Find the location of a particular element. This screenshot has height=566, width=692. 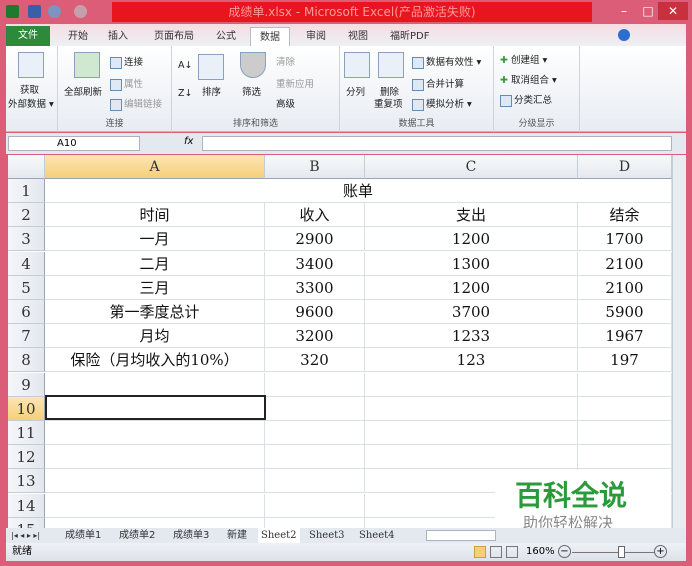

row-header: 12 is located at coordinates (26, 457).